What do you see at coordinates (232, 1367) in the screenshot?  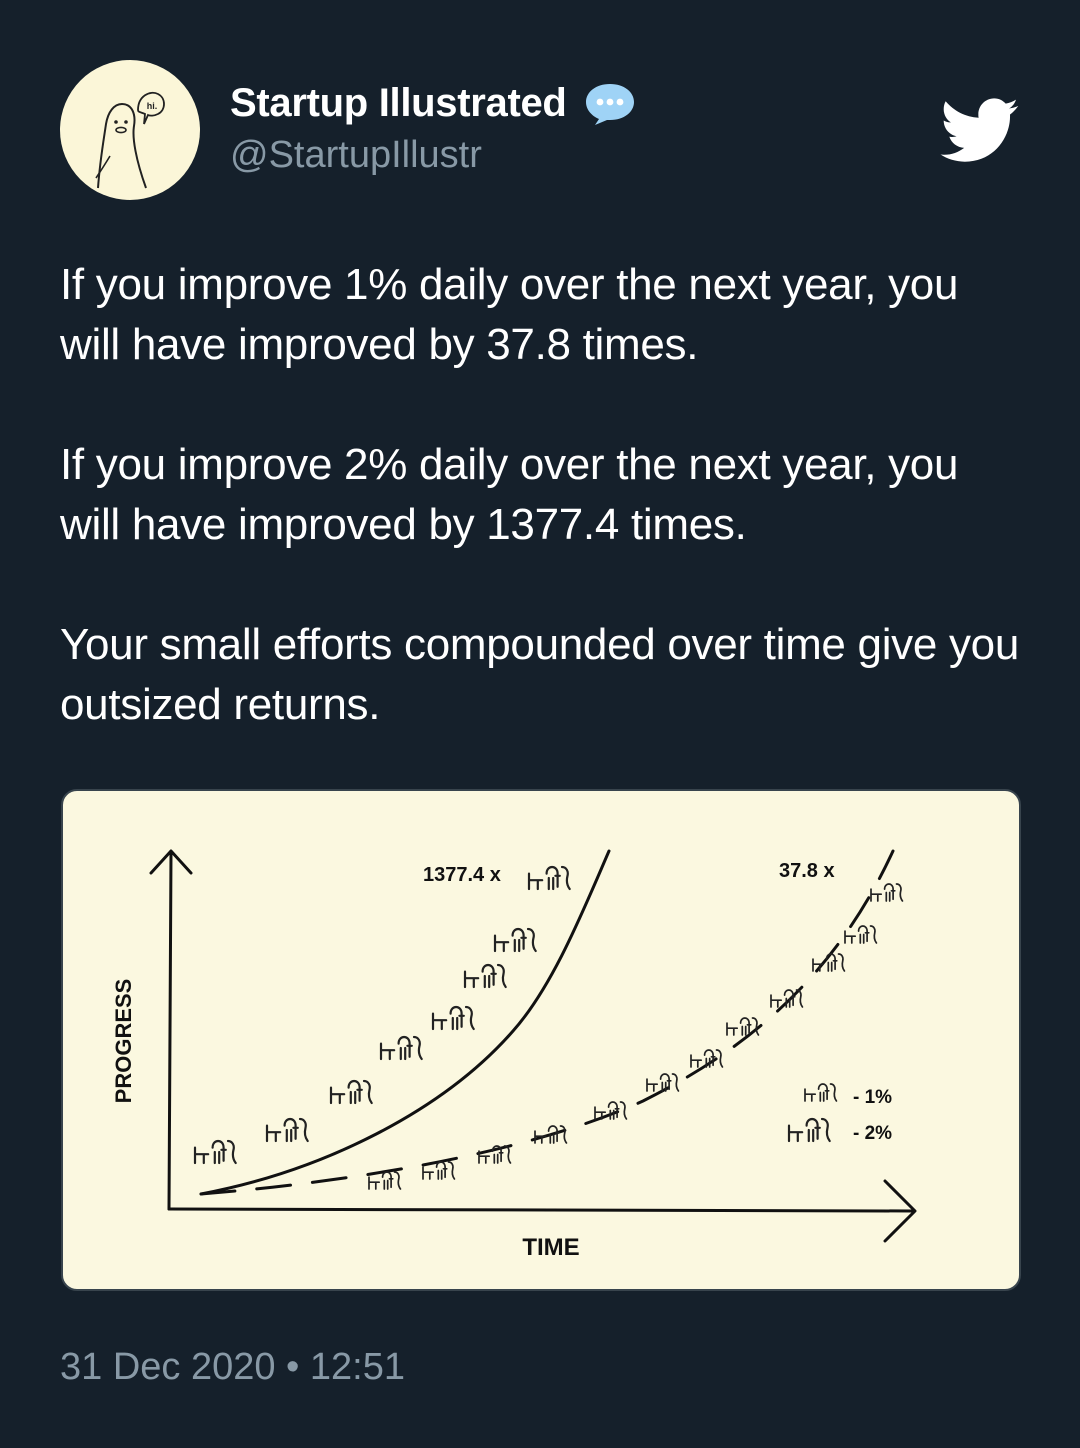 I see `tweet-timestamp: 31 Dec 2020 • 12:51` at bounding box center [232, 1367].